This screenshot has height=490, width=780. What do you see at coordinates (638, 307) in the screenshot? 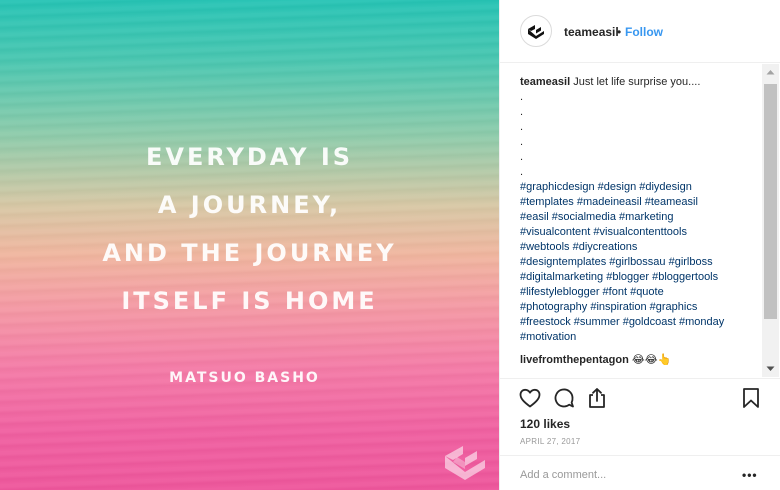
I see `hashtag-line: #photography #inspiration #graphics` at bounding box center [638, 307].